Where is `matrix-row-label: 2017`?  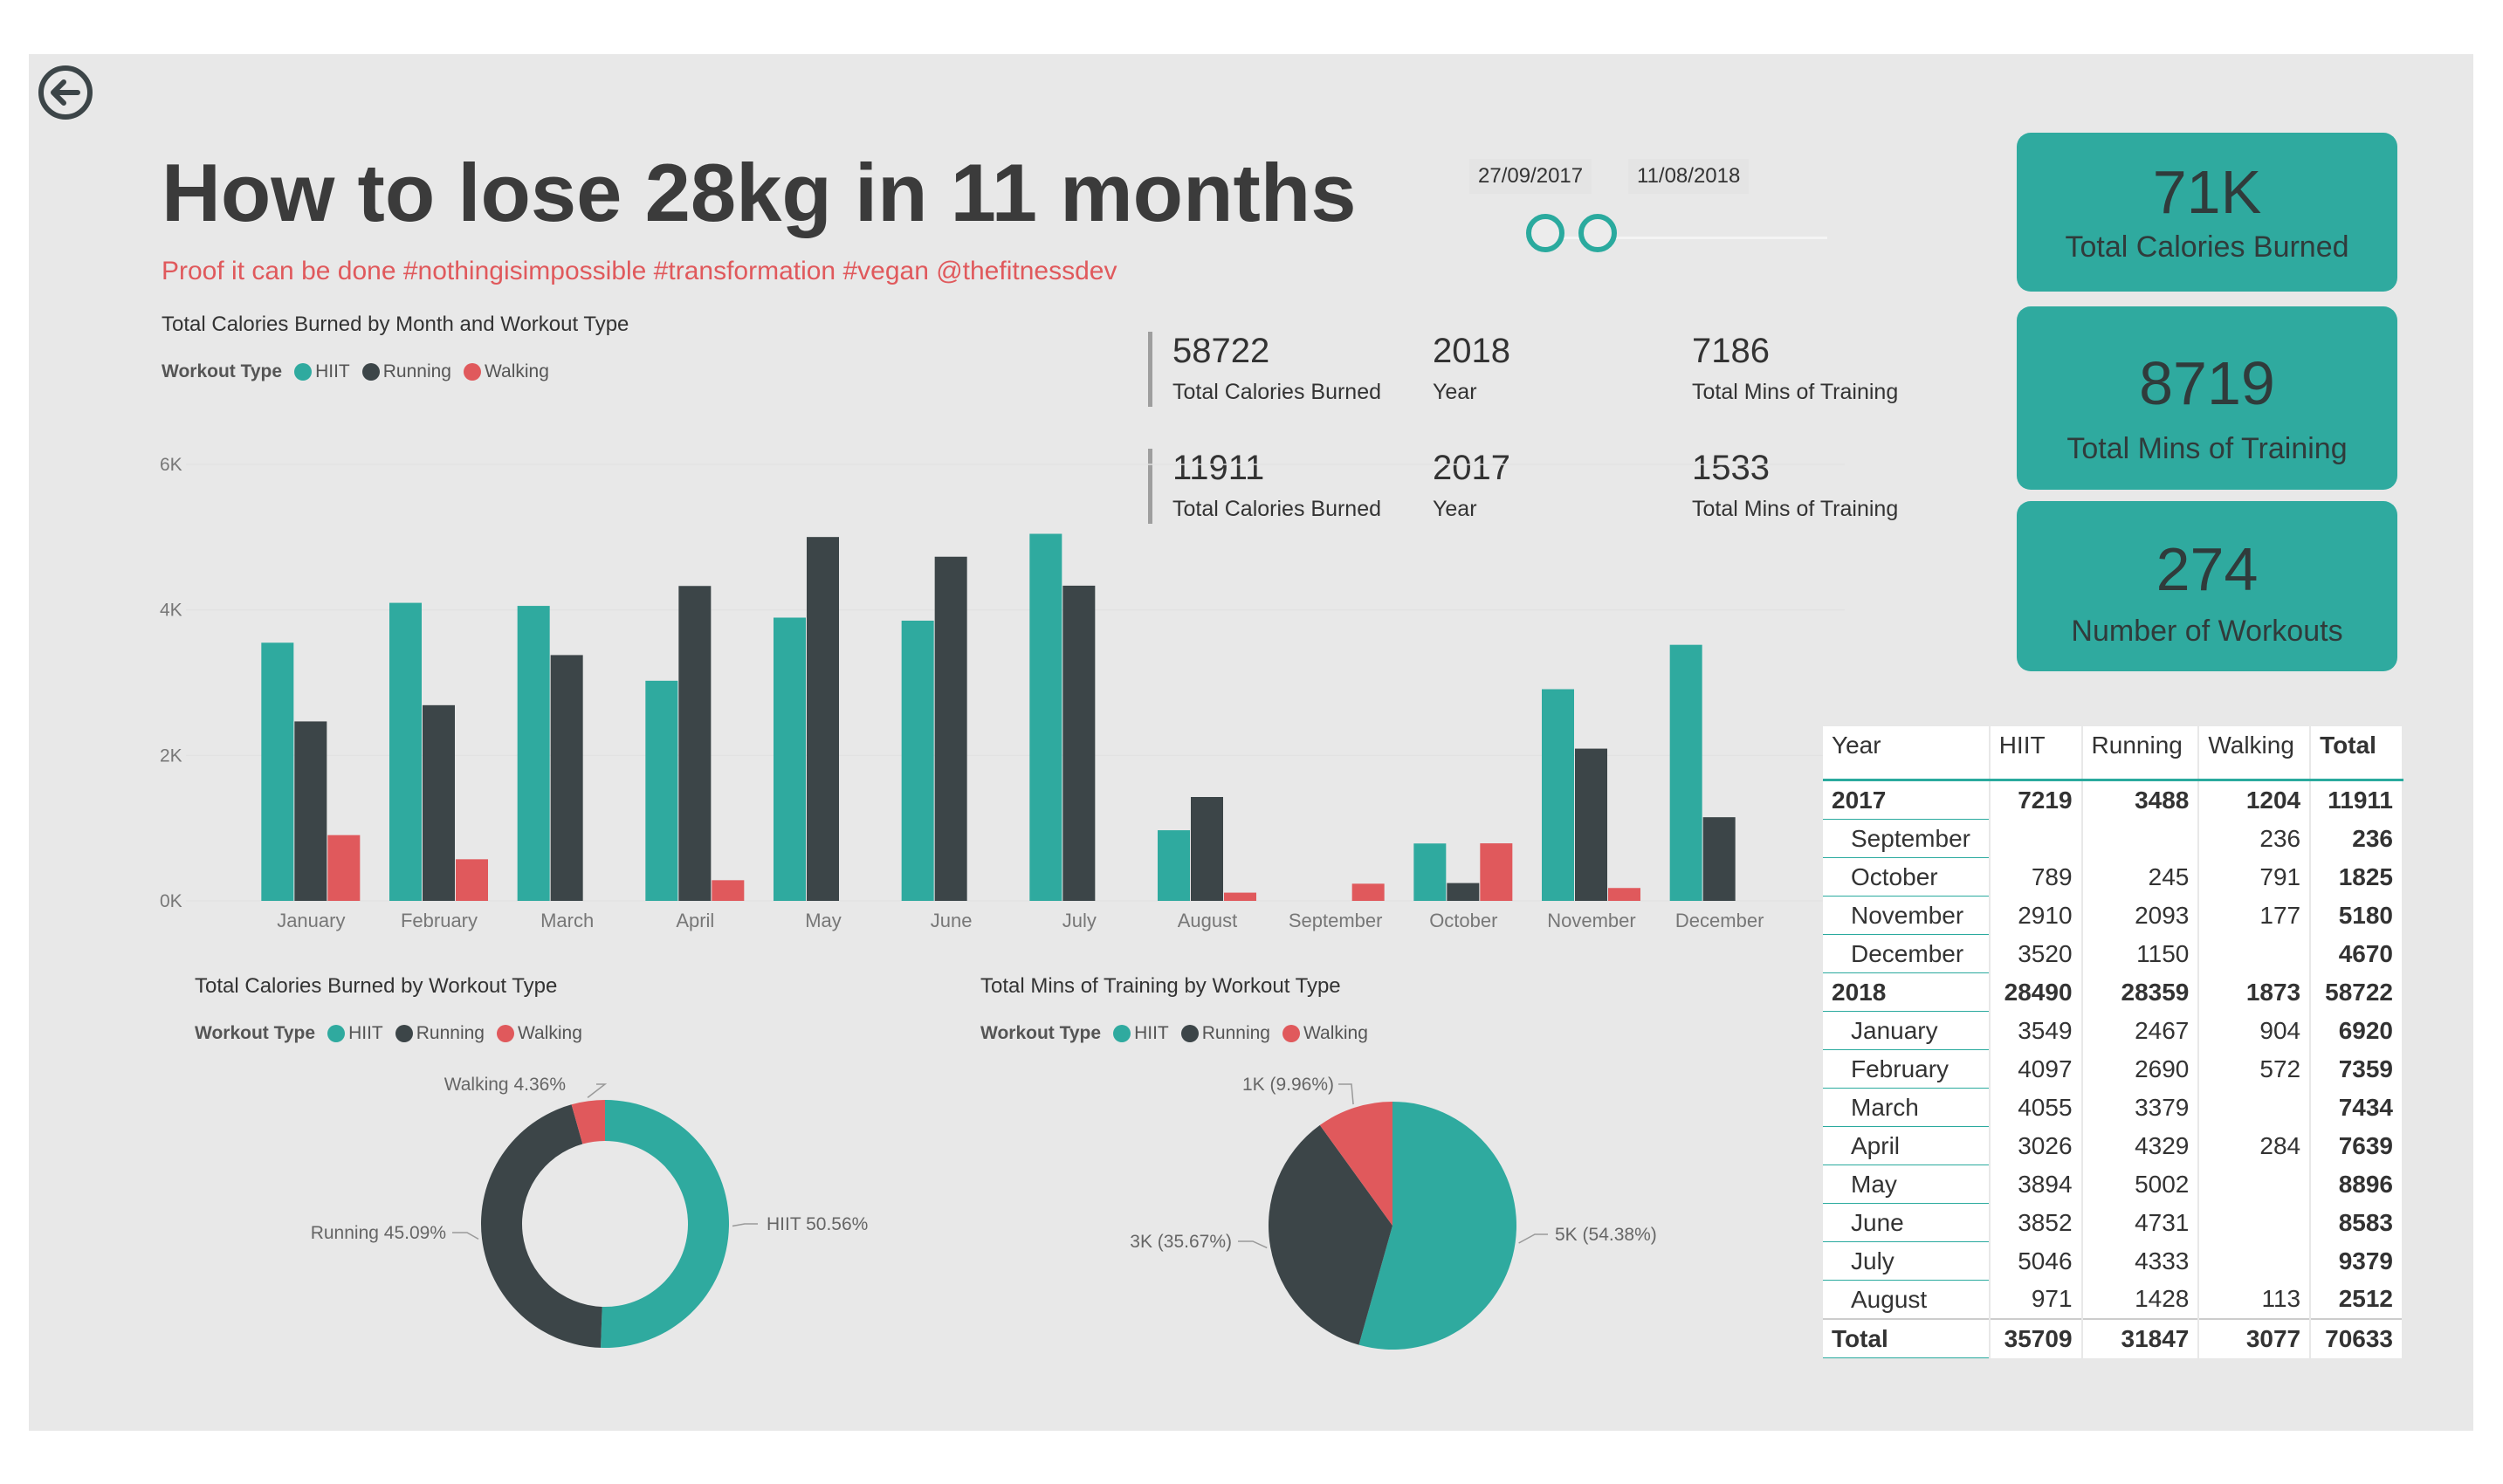 matrix-row-label: 2017 is located at coordinates (1907, 800).